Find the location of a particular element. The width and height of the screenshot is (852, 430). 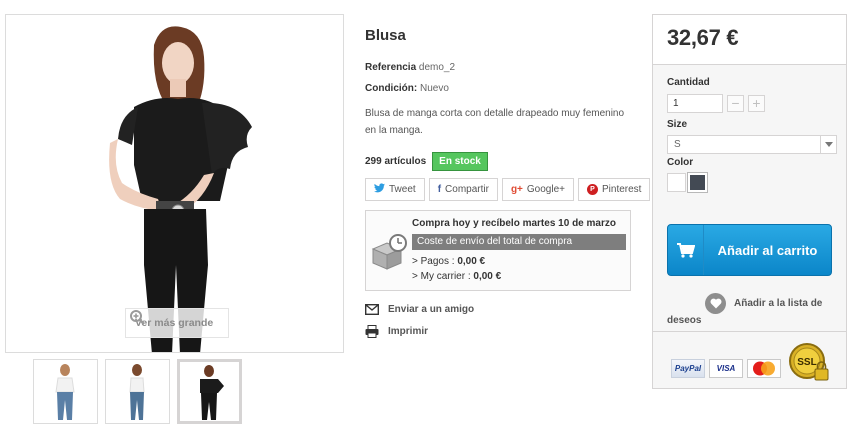

ssl-badge-icon: SSL is located at coordinates (809, 362).